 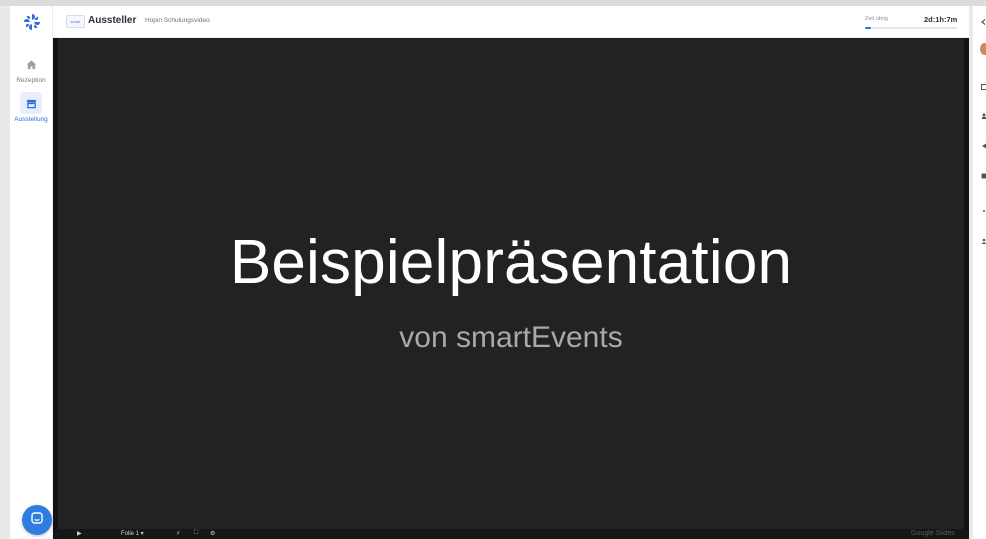 I want to click on nav-item-rezeption: Rezeption, so click(x=31, y=68).